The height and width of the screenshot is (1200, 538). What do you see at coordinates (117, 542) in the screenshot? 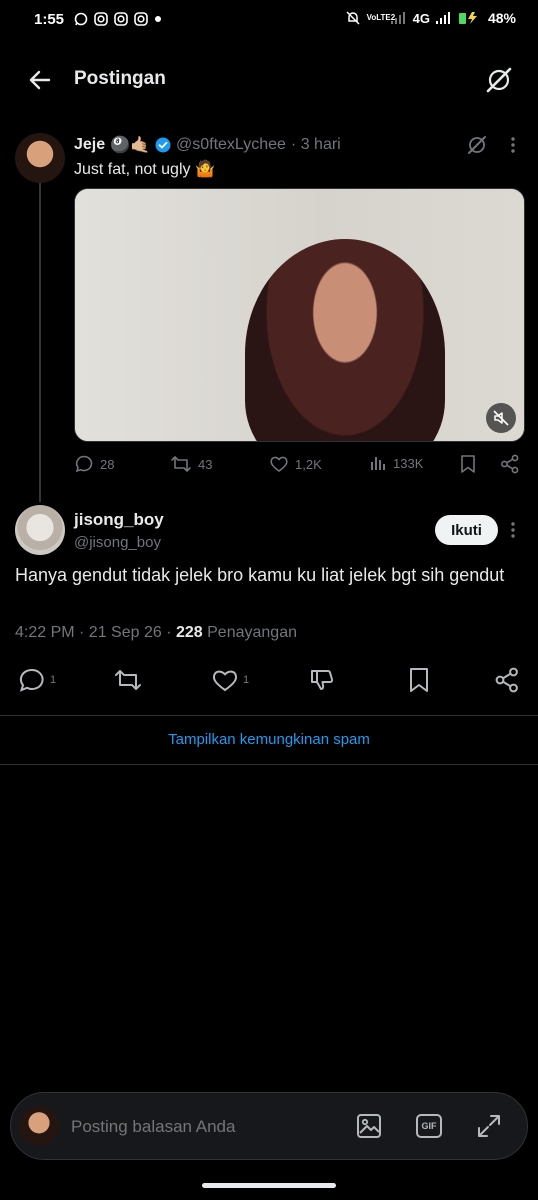
I see `author-handle: @jisong_boy` at bounding box center [117, 542].